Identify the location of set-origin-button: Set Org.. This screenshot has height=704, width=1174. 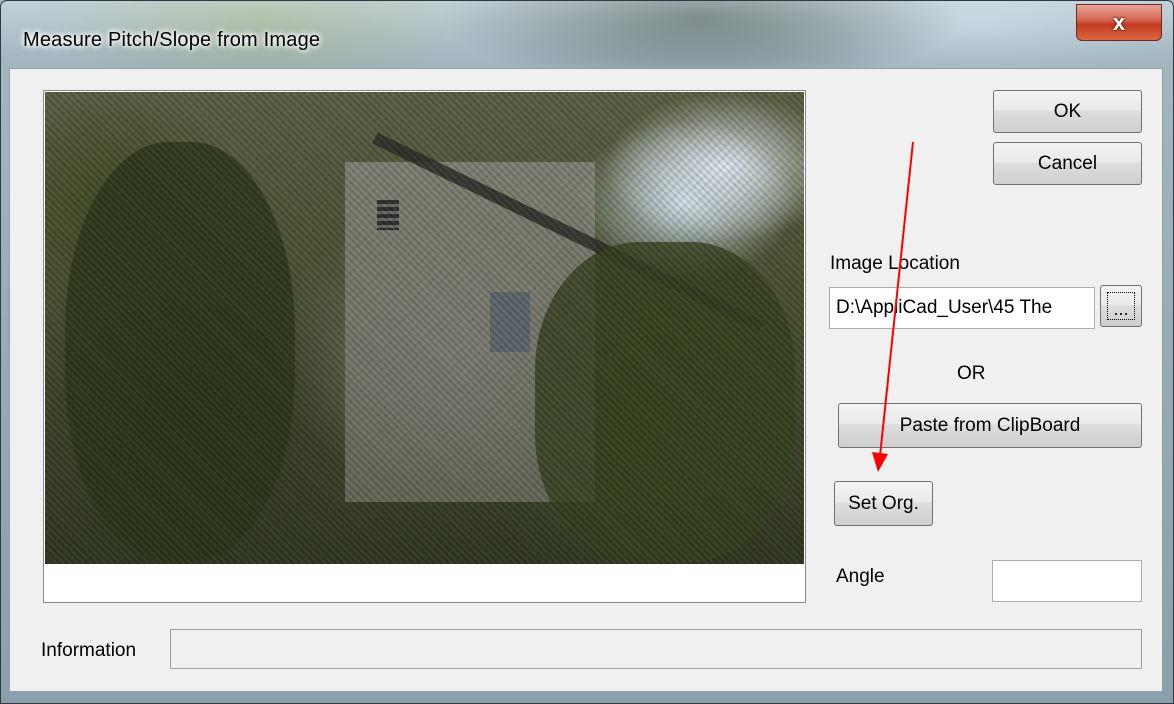
(883, 503).